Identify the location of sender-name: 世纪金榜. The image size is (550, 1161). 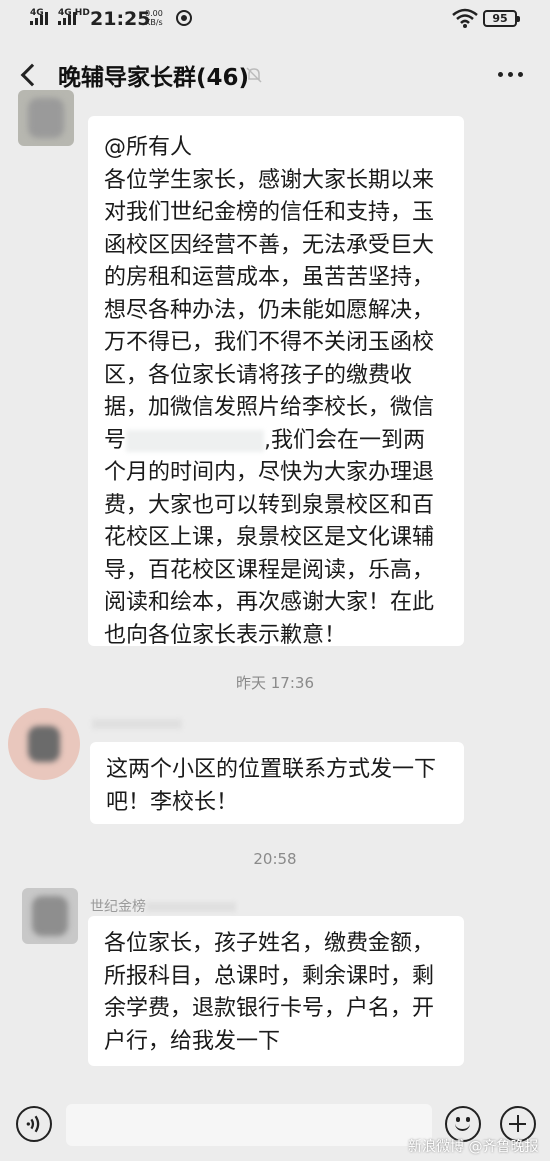
(163, 906).